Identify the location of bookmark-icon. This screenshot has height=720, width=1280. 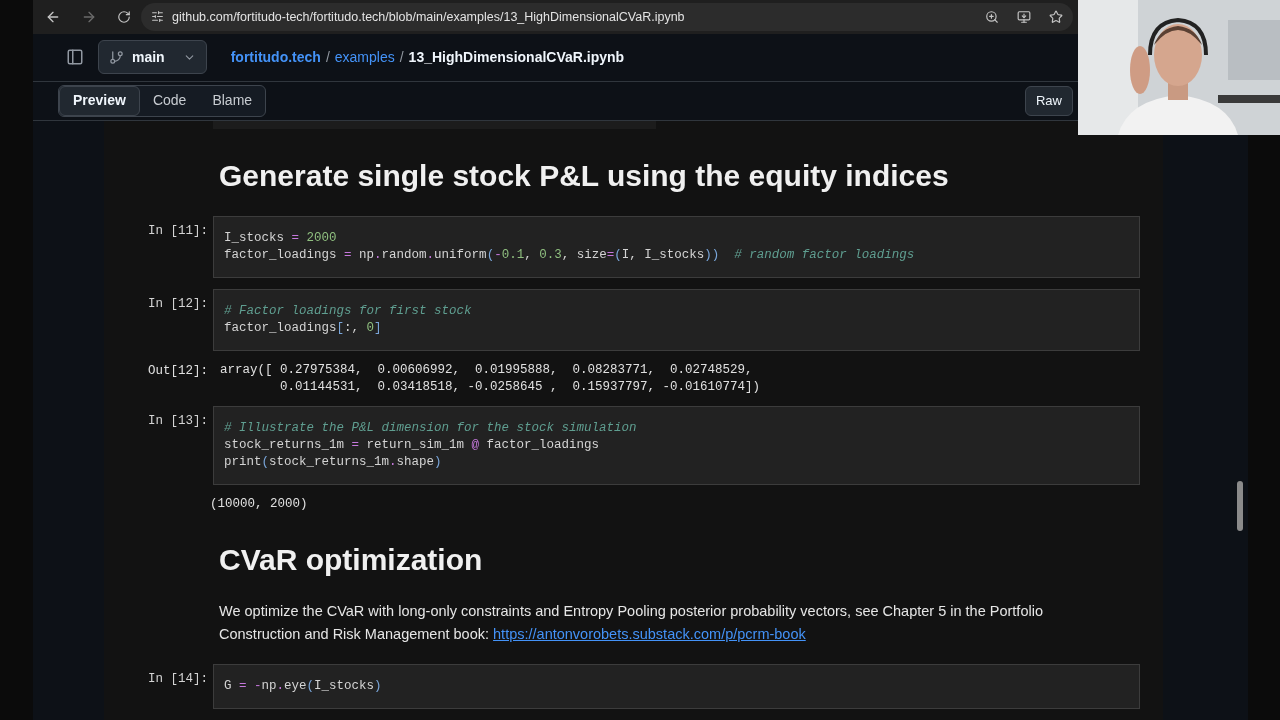
(1056, 16).